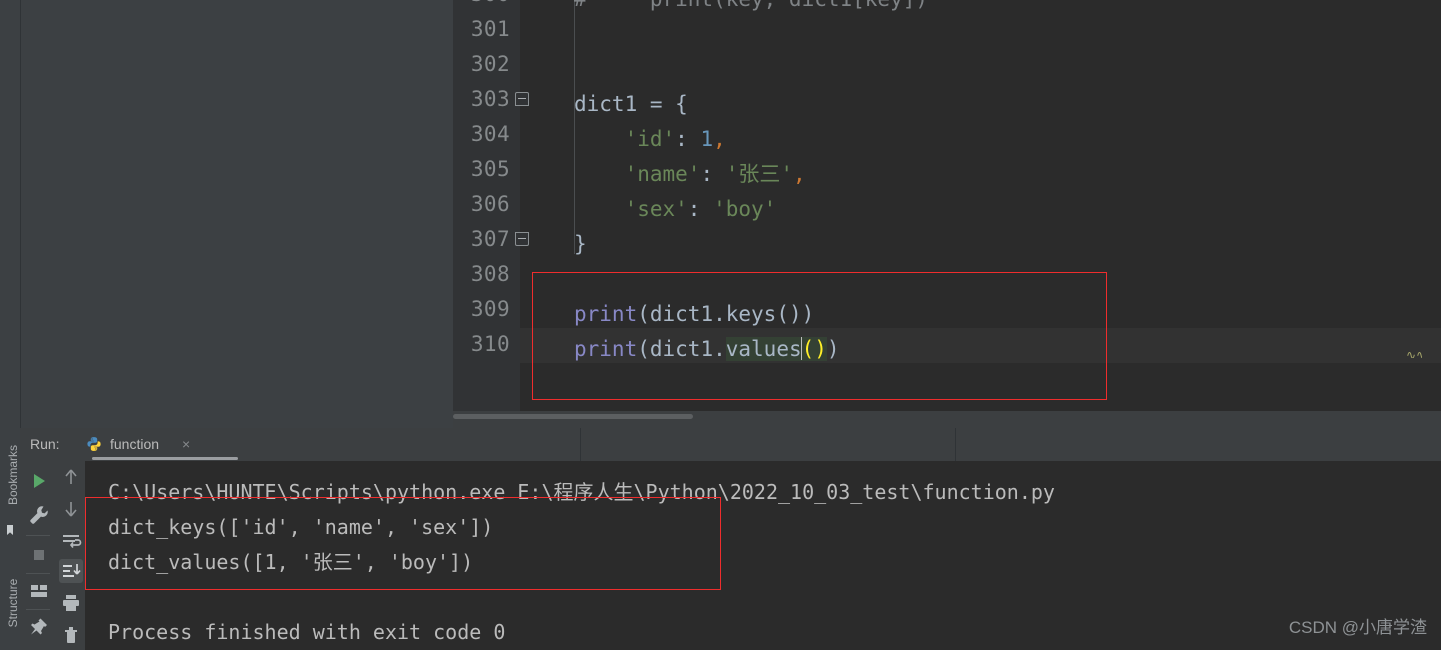  I want to click on python-icon, so click(94, 444).